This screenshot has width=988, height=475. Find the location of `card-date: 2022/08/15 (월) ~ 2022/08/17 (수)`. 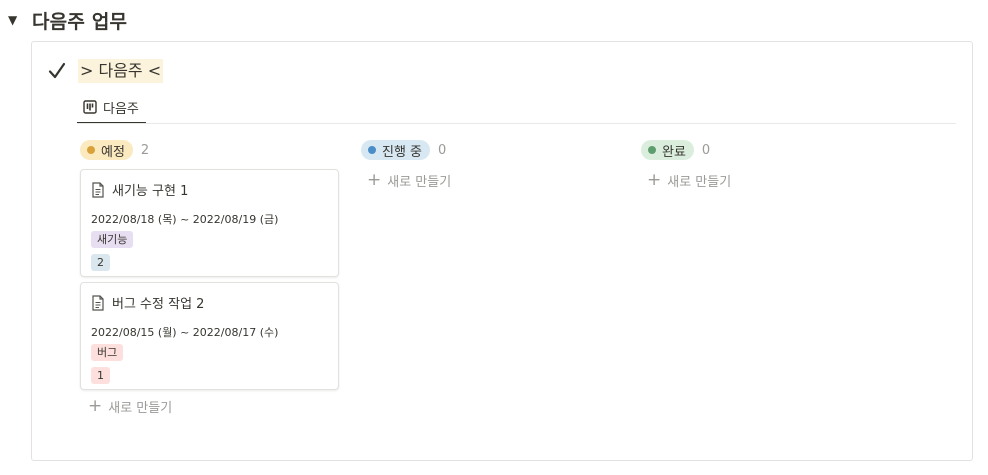

card-date: 2022/08/15 (월) ~ 2022/08/17 (수) is located at coordinates (185, 332).